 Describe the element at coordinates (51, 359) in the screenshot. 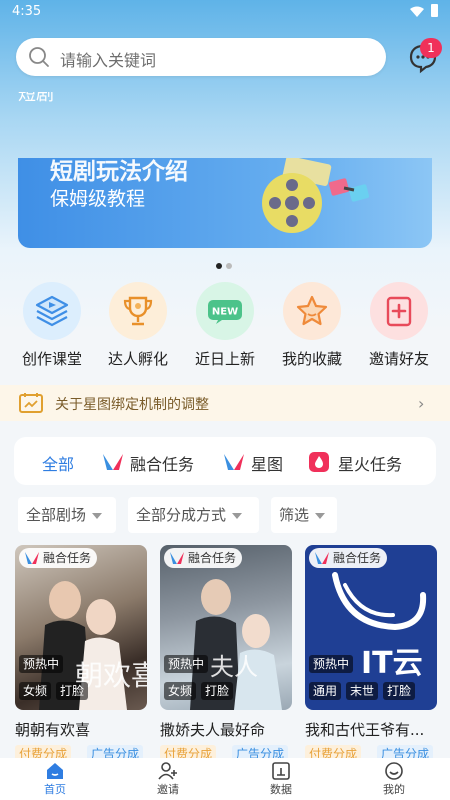

I see `entry-label: 创作课堂` at that location.